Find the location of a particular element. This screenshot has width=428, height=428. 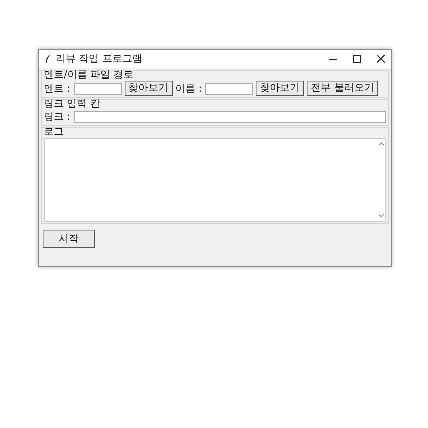

feather-icon is located at coordinates (48, 59).